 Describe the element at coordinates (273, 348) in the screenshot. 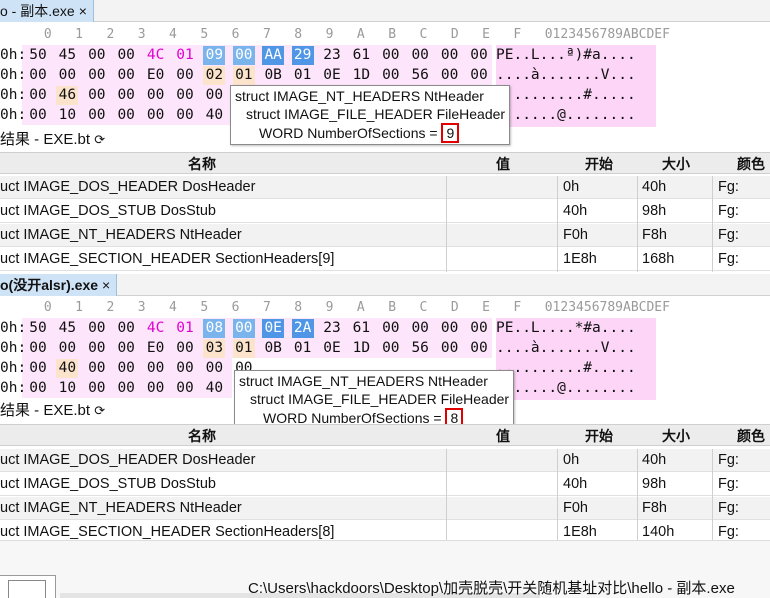

I see `hex-byte: 0B` at that location.